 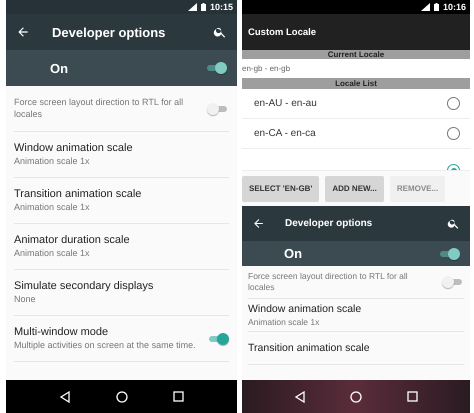 What do you see at coordinates (454, 7) in the screenshot?
I see `status-time: 10:16` at bounding box center [454, 7].